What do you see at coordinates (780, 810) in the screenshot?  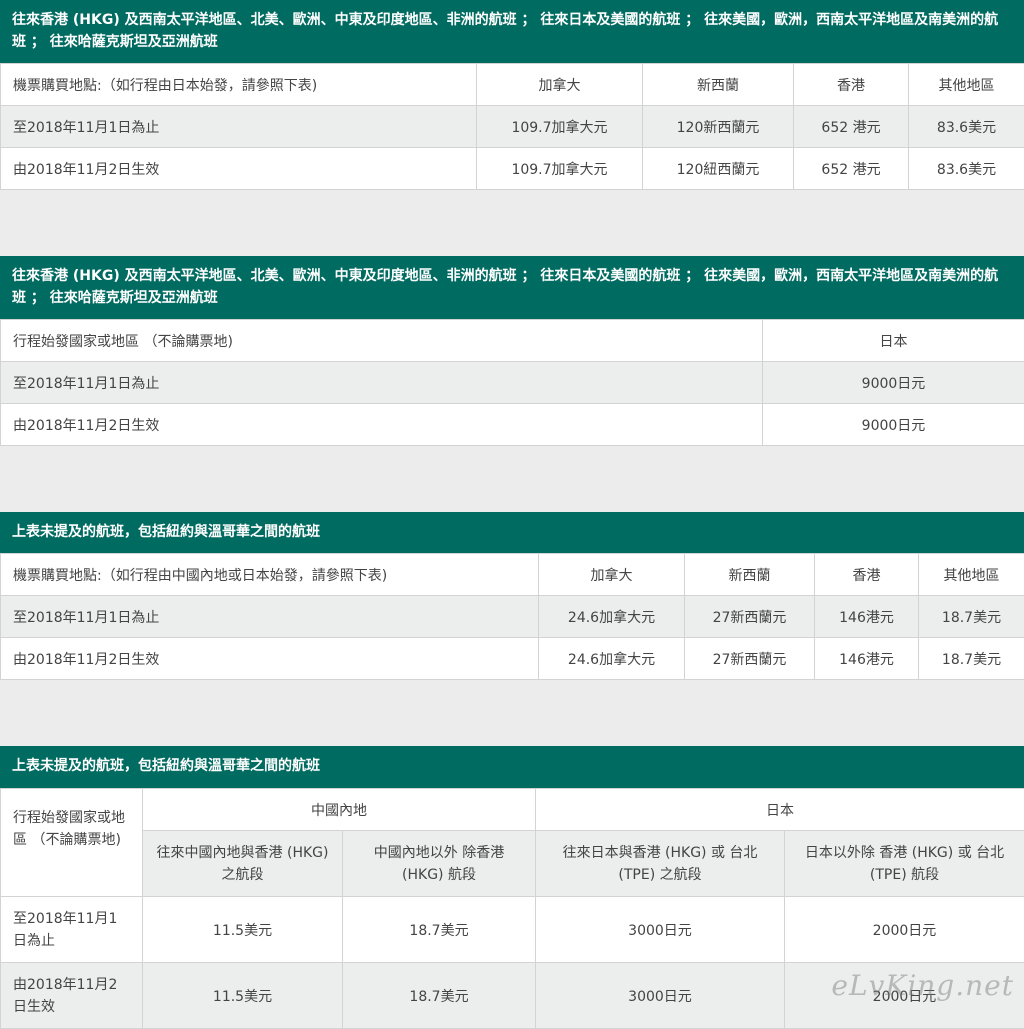 I see `group-header-japan: 日本` at bounding box center [780, 810].